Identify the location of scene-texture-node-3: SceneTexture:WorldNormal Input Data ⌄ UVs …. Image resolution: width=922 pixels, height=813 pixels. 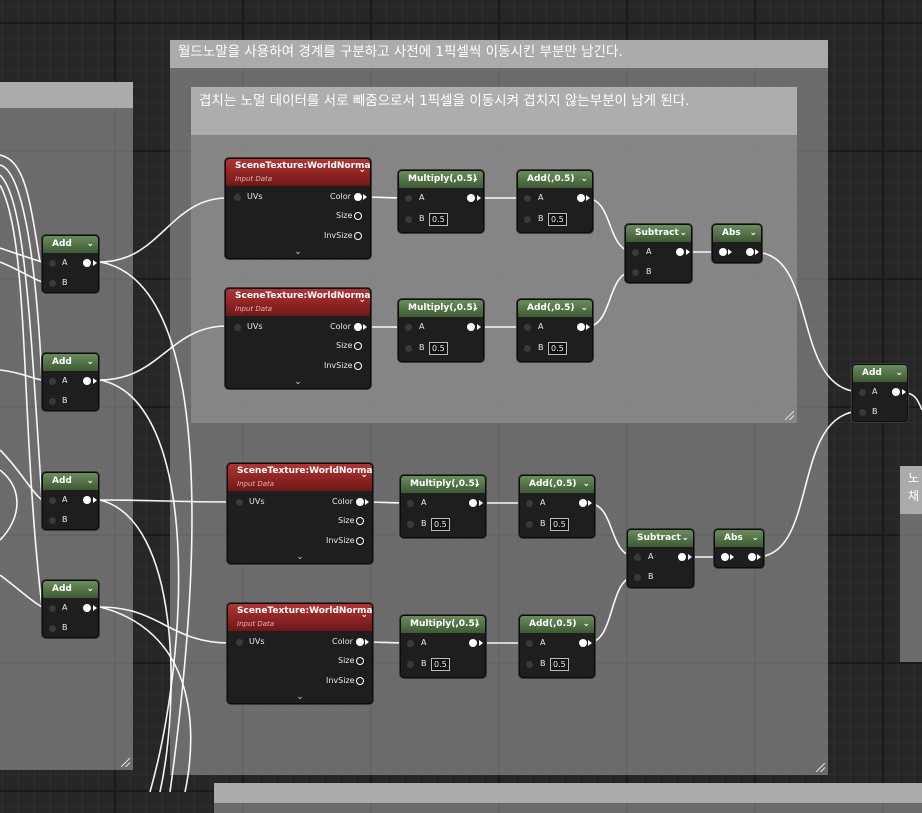
(300, 513).